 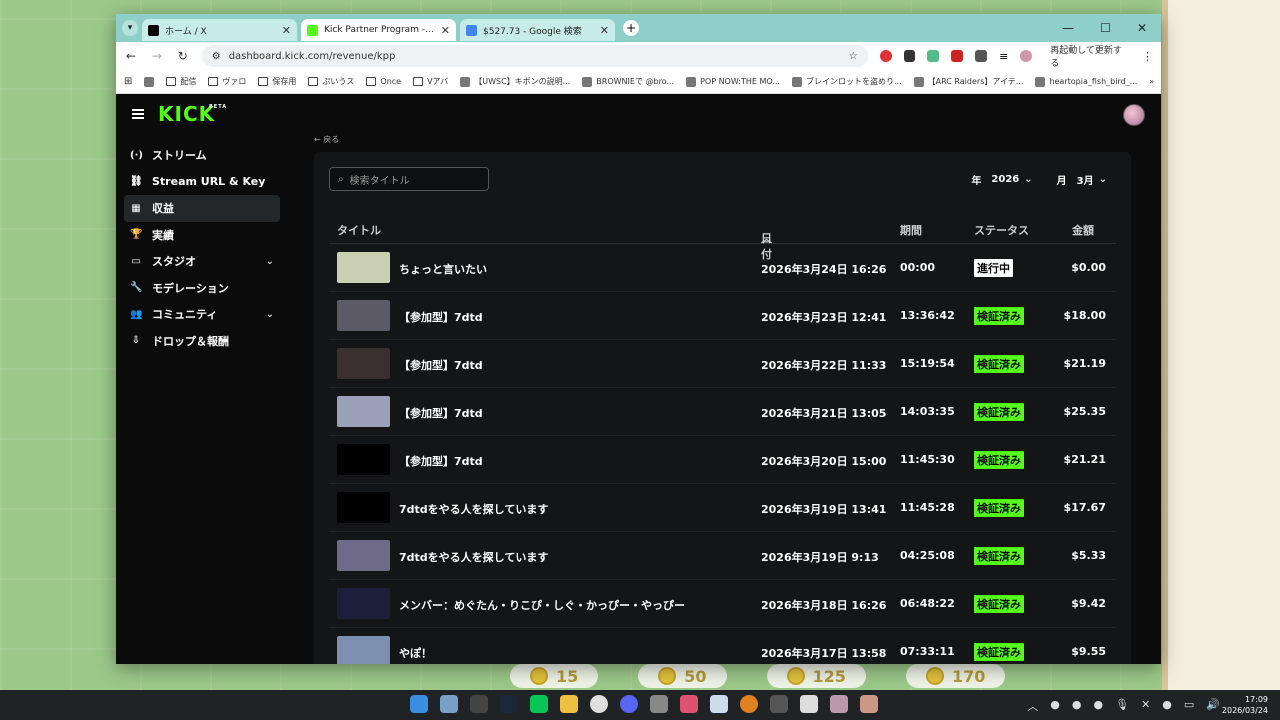 I want to click on reload-button: ↻, so click(x=183, y=56).